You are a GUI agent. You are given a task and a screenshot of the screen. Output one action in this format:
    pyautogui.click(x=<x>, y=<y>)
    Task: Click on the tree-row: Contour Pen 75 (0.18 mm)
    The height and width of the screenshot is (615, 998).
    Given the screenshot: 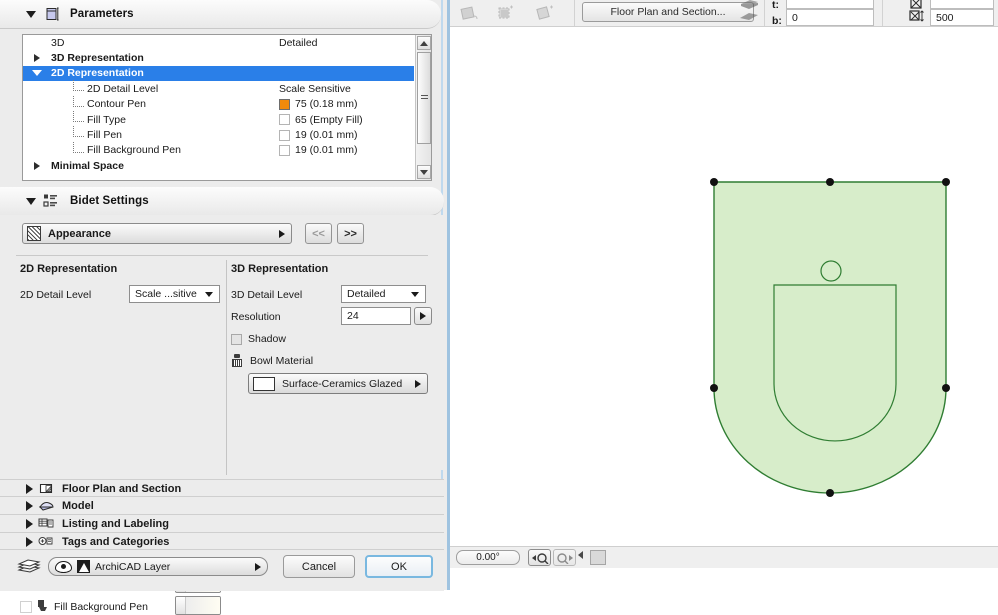 What is the action you would take?
    pyautogui.click(x=218, y=103)
    